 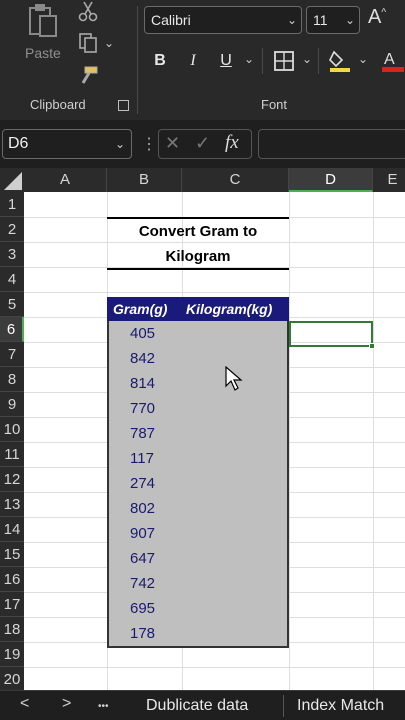 I want to click on sheet-tab-bar: < > ••• Dublicate data Index Match, so click(x=202, y=705).